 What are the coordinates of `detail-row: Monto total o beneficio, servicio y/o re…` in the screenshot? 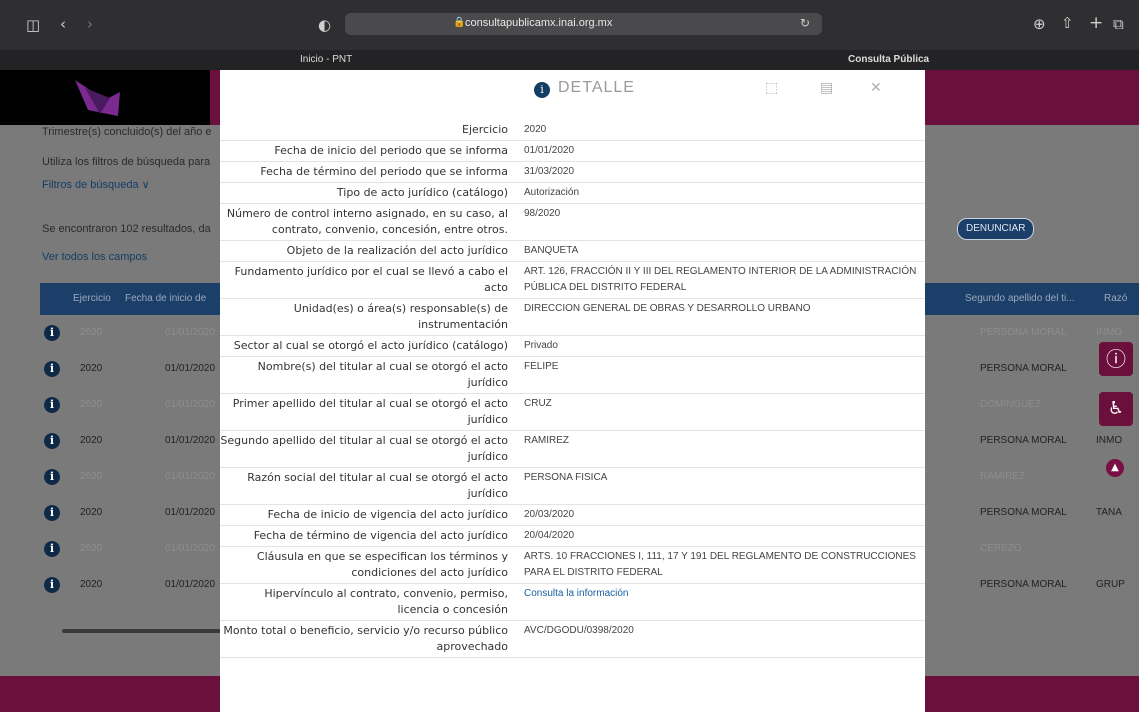 It's located at (572, 639).